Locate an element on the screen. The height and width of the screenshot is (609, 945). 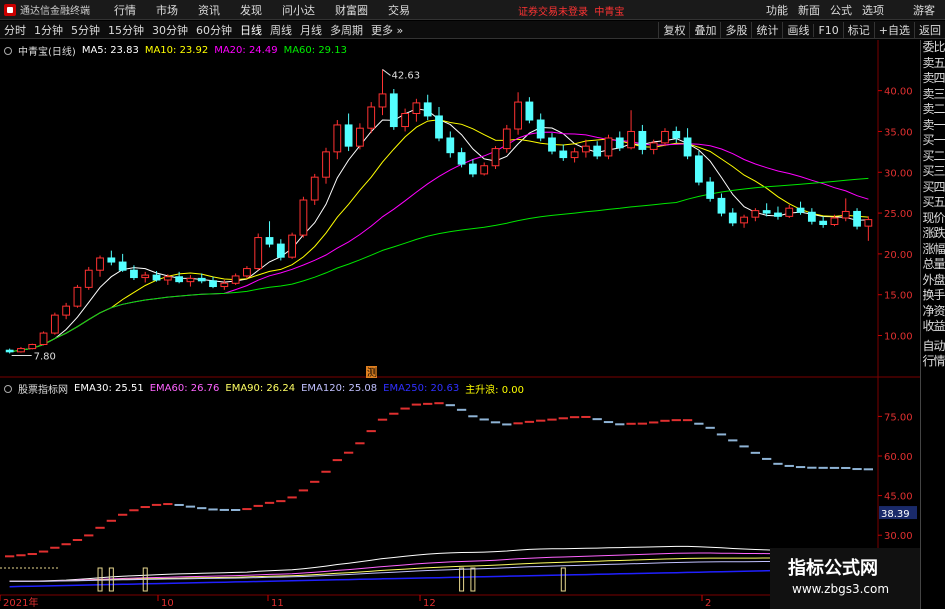
period-5min: 5分钟 is located at coordinates (85, 30).